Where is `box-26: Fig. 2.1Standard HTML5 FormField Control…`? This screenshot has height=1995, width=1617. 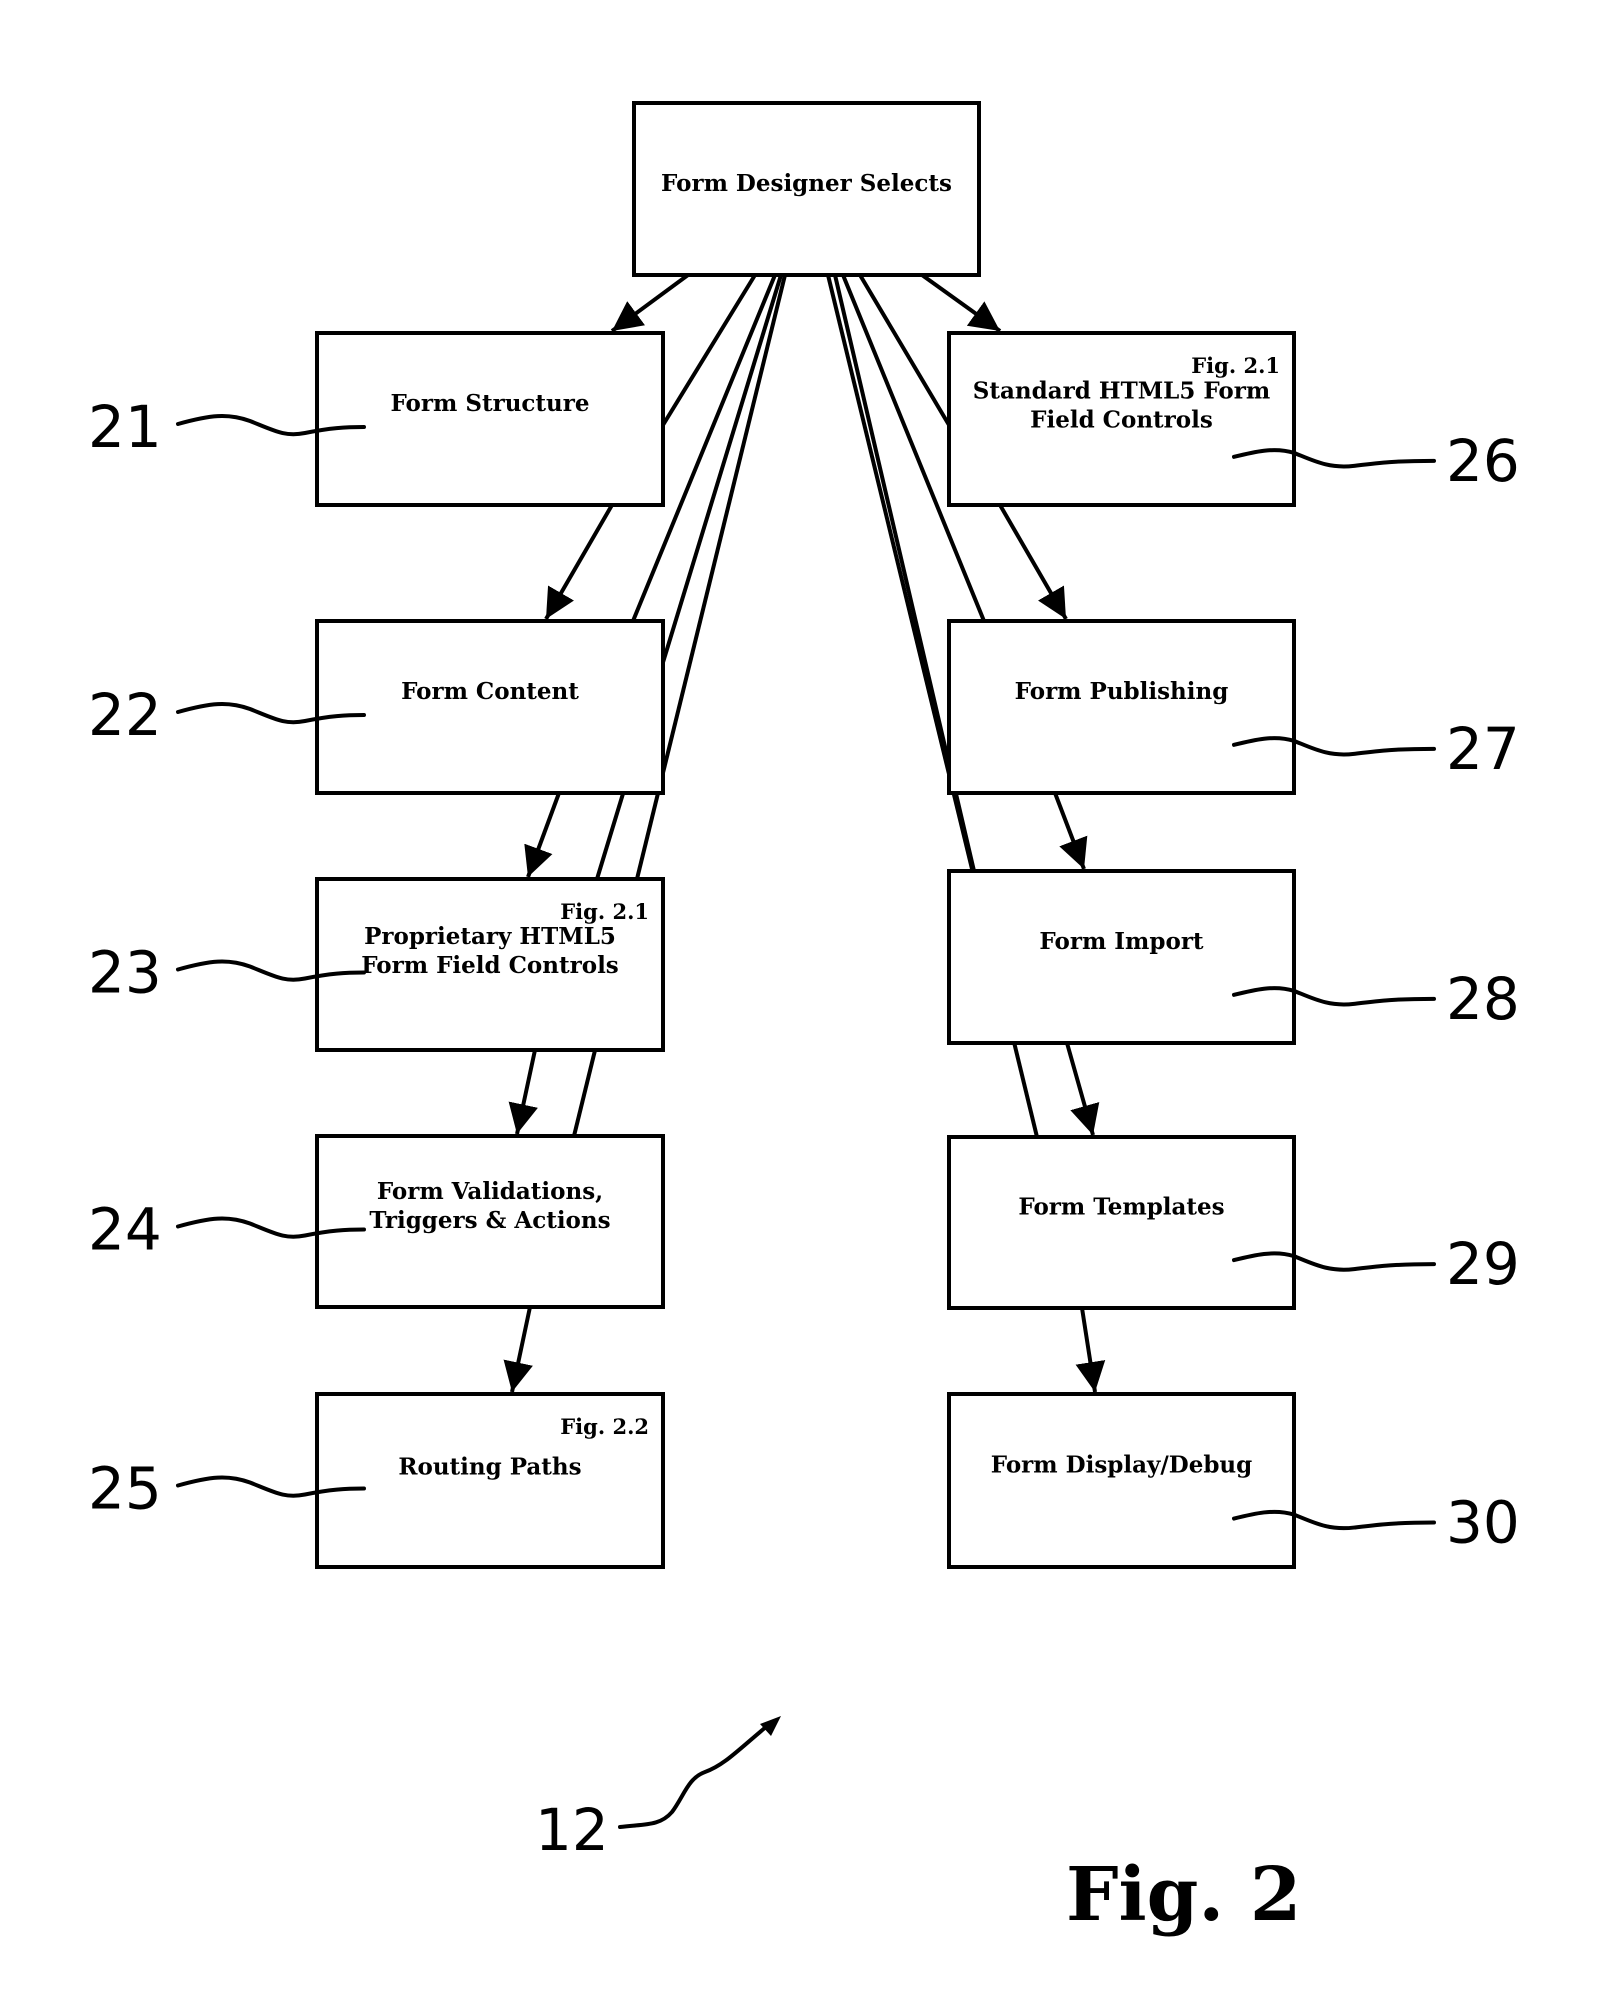 box-26: Fig. 2.1Standard HTML5 FormField Control… is located at coordinates (1121, 419).